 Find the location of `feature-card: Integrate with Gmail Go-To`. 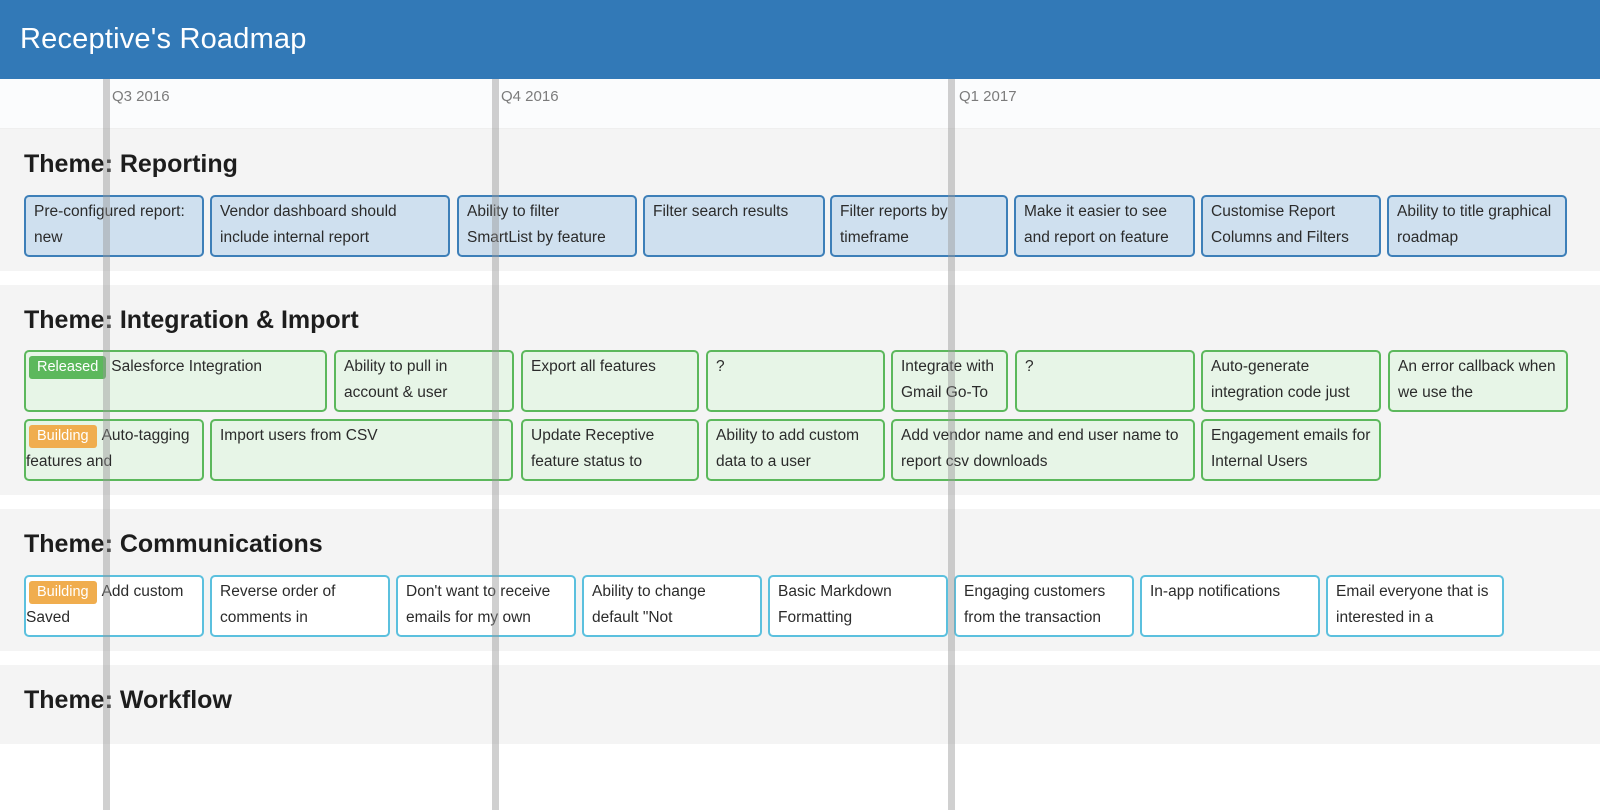

feature-card: Integrate with Gmail Go-To is located at coordinates (949, 381).